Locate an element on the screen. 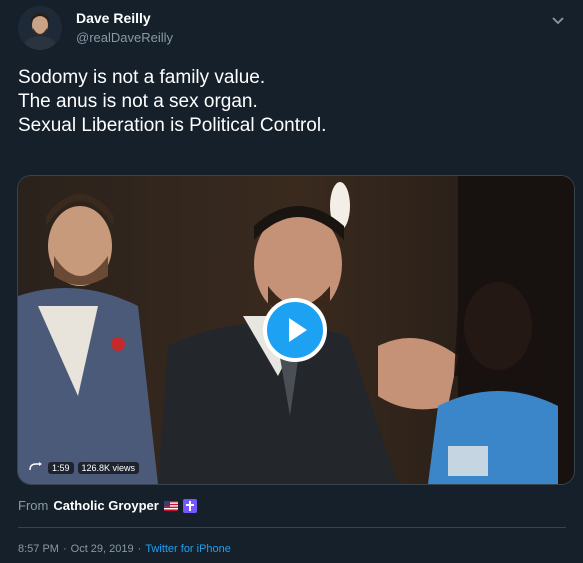 This screenshot has width=583, height=563. tweet-date: Oct 29, 2019 is located at coordinates (102, 549).